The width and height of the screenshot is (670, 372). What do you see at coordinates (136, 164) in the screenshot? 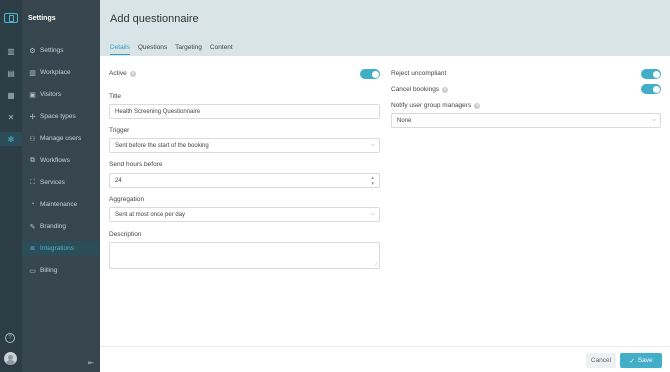
I see `send-hours-label: Send hours before` at bounding box center [136, 164].